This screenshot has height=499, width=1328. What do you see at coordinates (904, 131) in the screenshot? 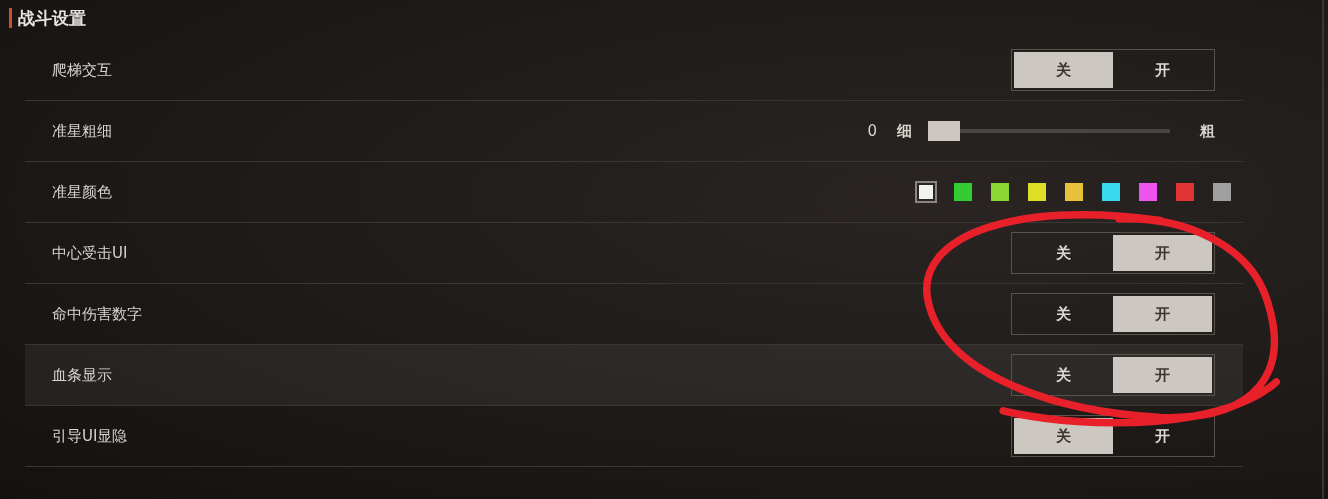
I see `slider-min-label: 细` at bounding box center [904, 131].